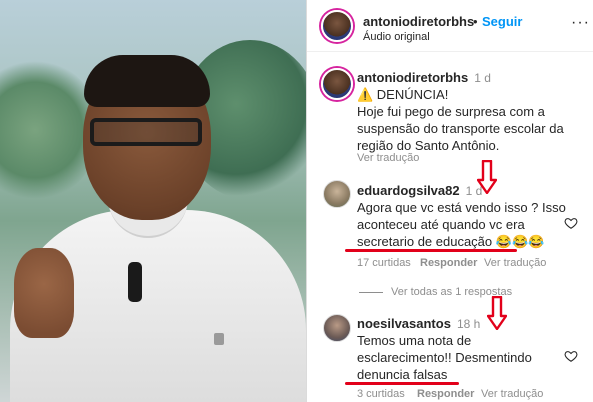 Image resolution: width=593 pixels, height=402 pixels. Describe the element at coordinates (444, 357) in the screenshot. I see `comment-line: esclarecimento!! Desmentindo` at that location.